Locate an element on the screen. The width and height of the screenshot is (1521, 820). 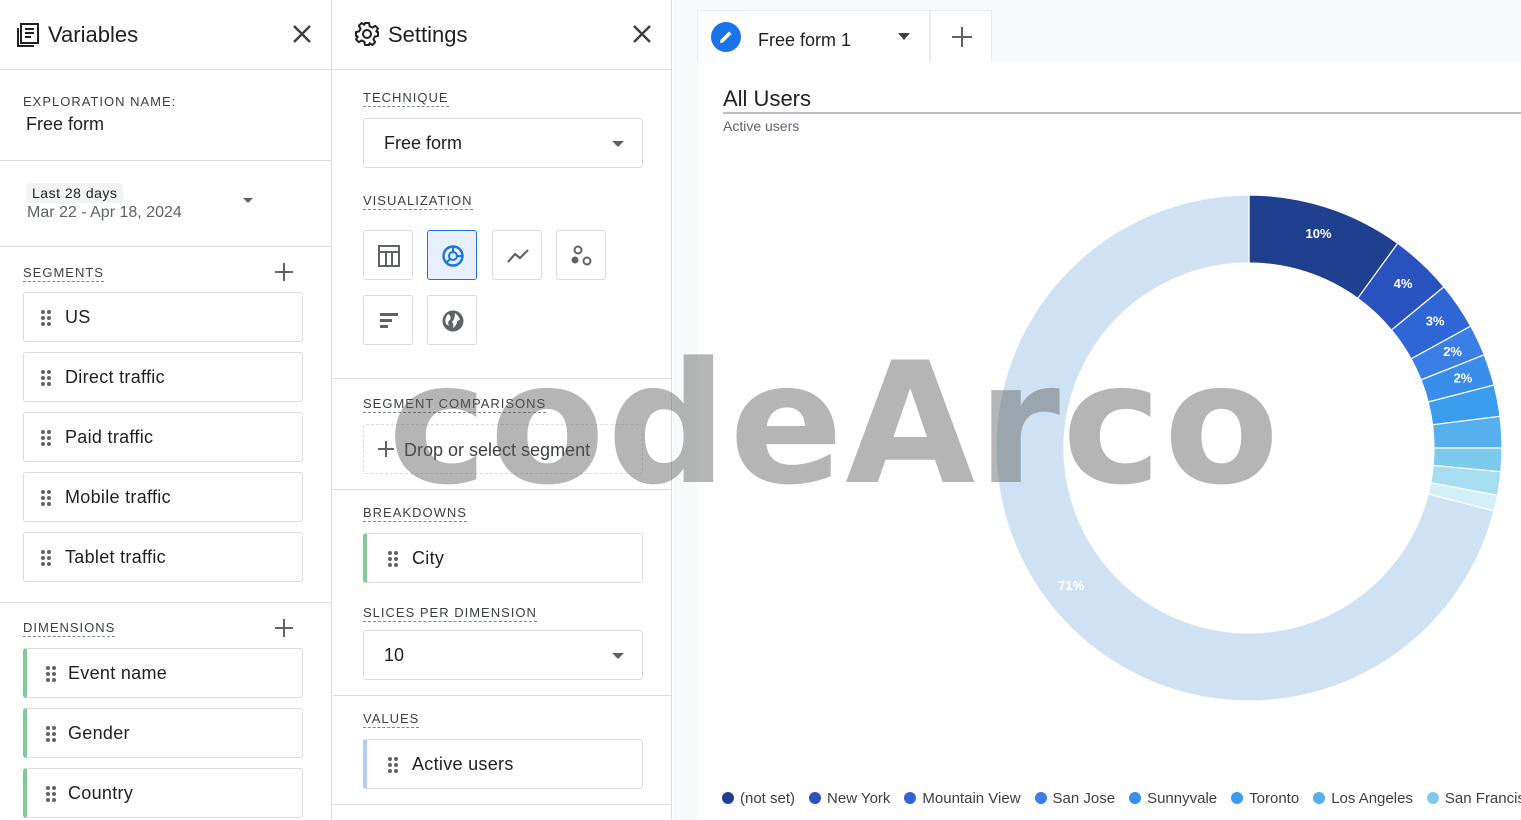
date-range-value: Mar 22 - Apr 18, 2024 is located at coordinates (104, 212).